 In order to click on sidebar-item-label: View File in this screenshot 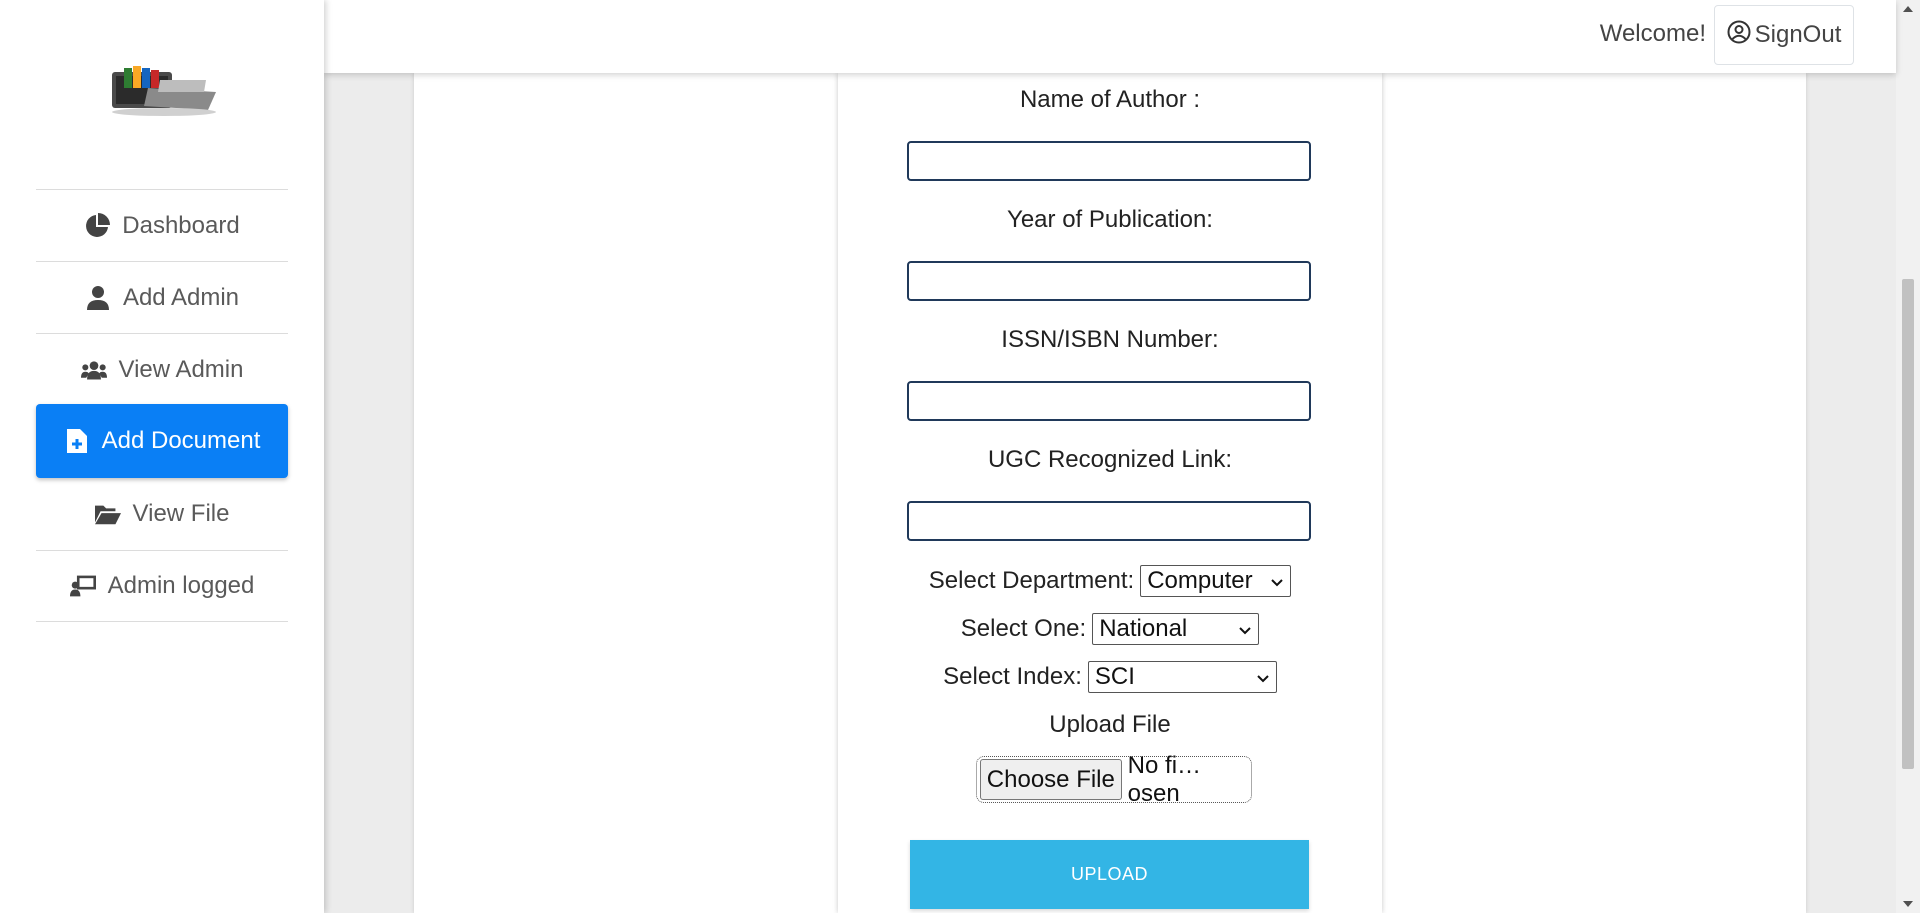, I will do `click(181, 513)`.